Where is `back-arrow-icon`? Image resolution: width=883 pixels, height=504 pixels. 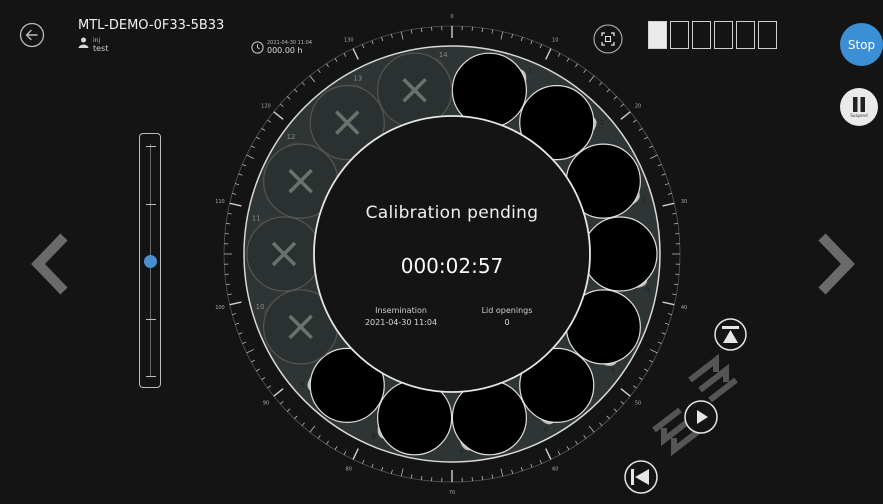 back-arrow-icon is located at coordinates (32, 35).